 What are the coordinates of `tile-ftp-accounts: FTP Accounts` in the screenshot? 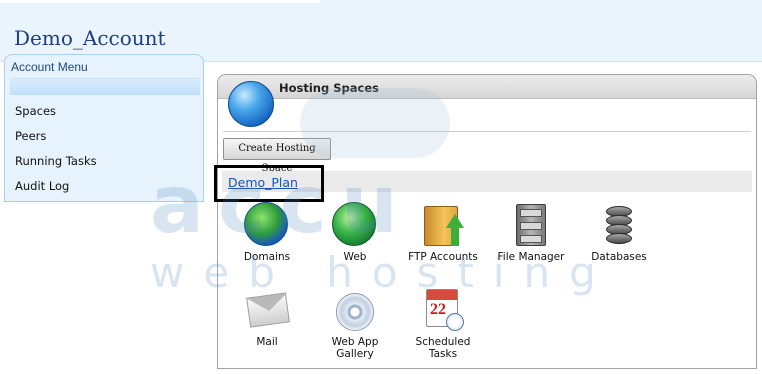 It's located at (443, 232).